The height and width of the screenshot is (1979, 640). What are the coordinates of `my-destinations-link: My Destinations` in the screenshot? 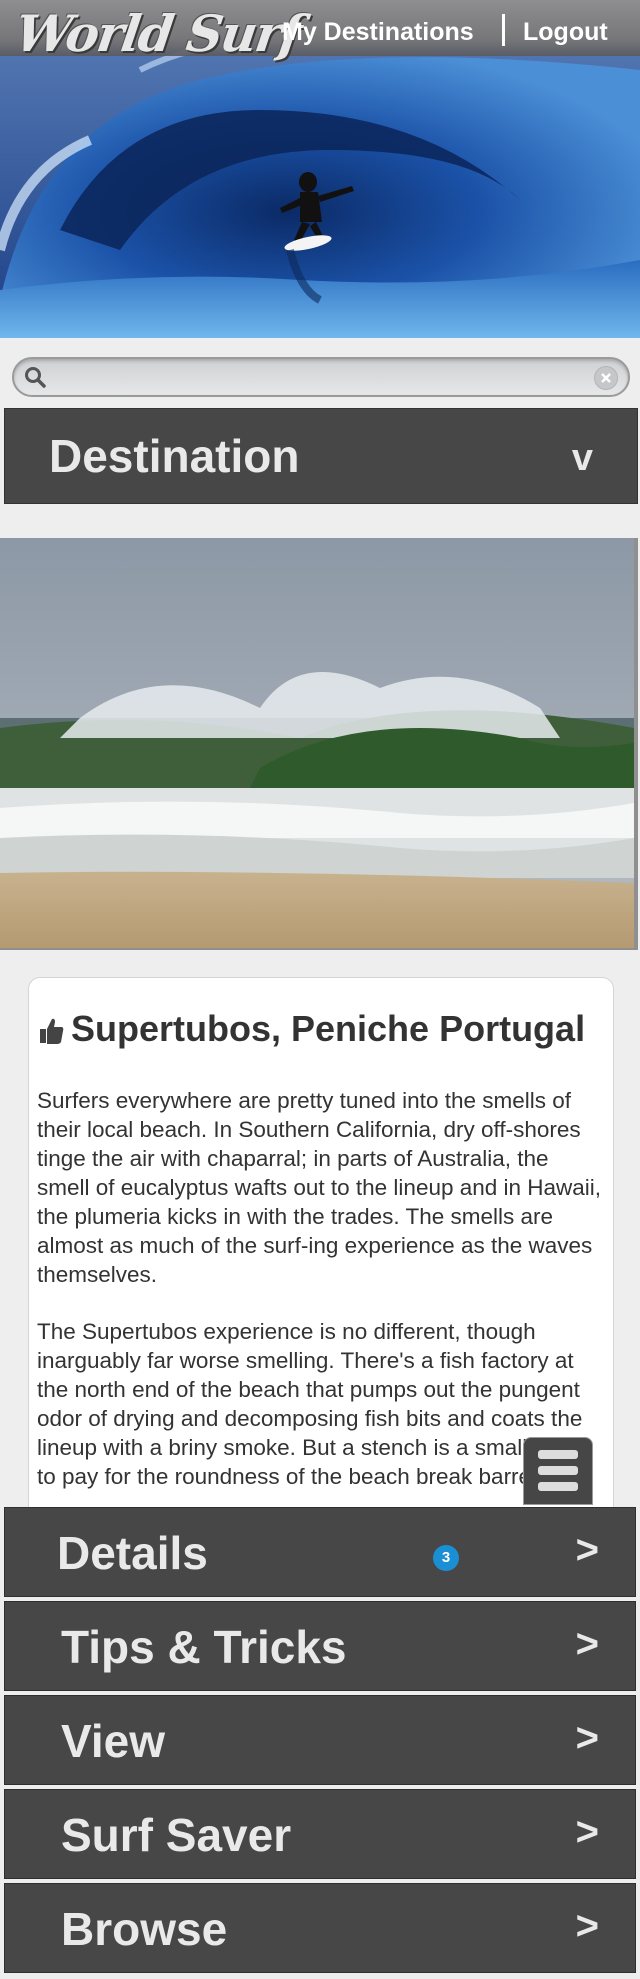 It's located at (378, 32).